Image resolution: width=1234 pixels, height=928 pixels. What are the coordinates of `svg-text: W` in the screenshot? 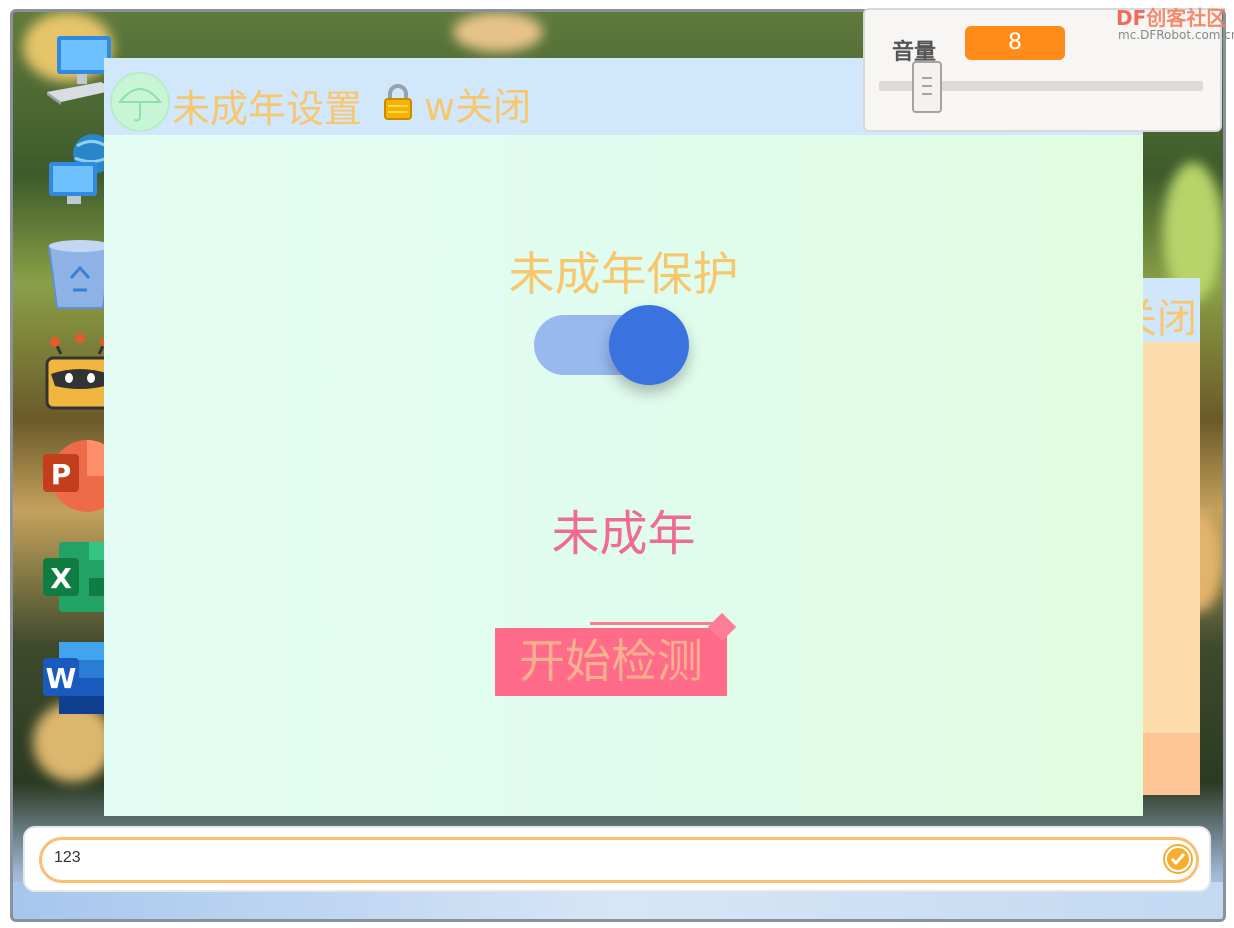 It's located at (61, 678).